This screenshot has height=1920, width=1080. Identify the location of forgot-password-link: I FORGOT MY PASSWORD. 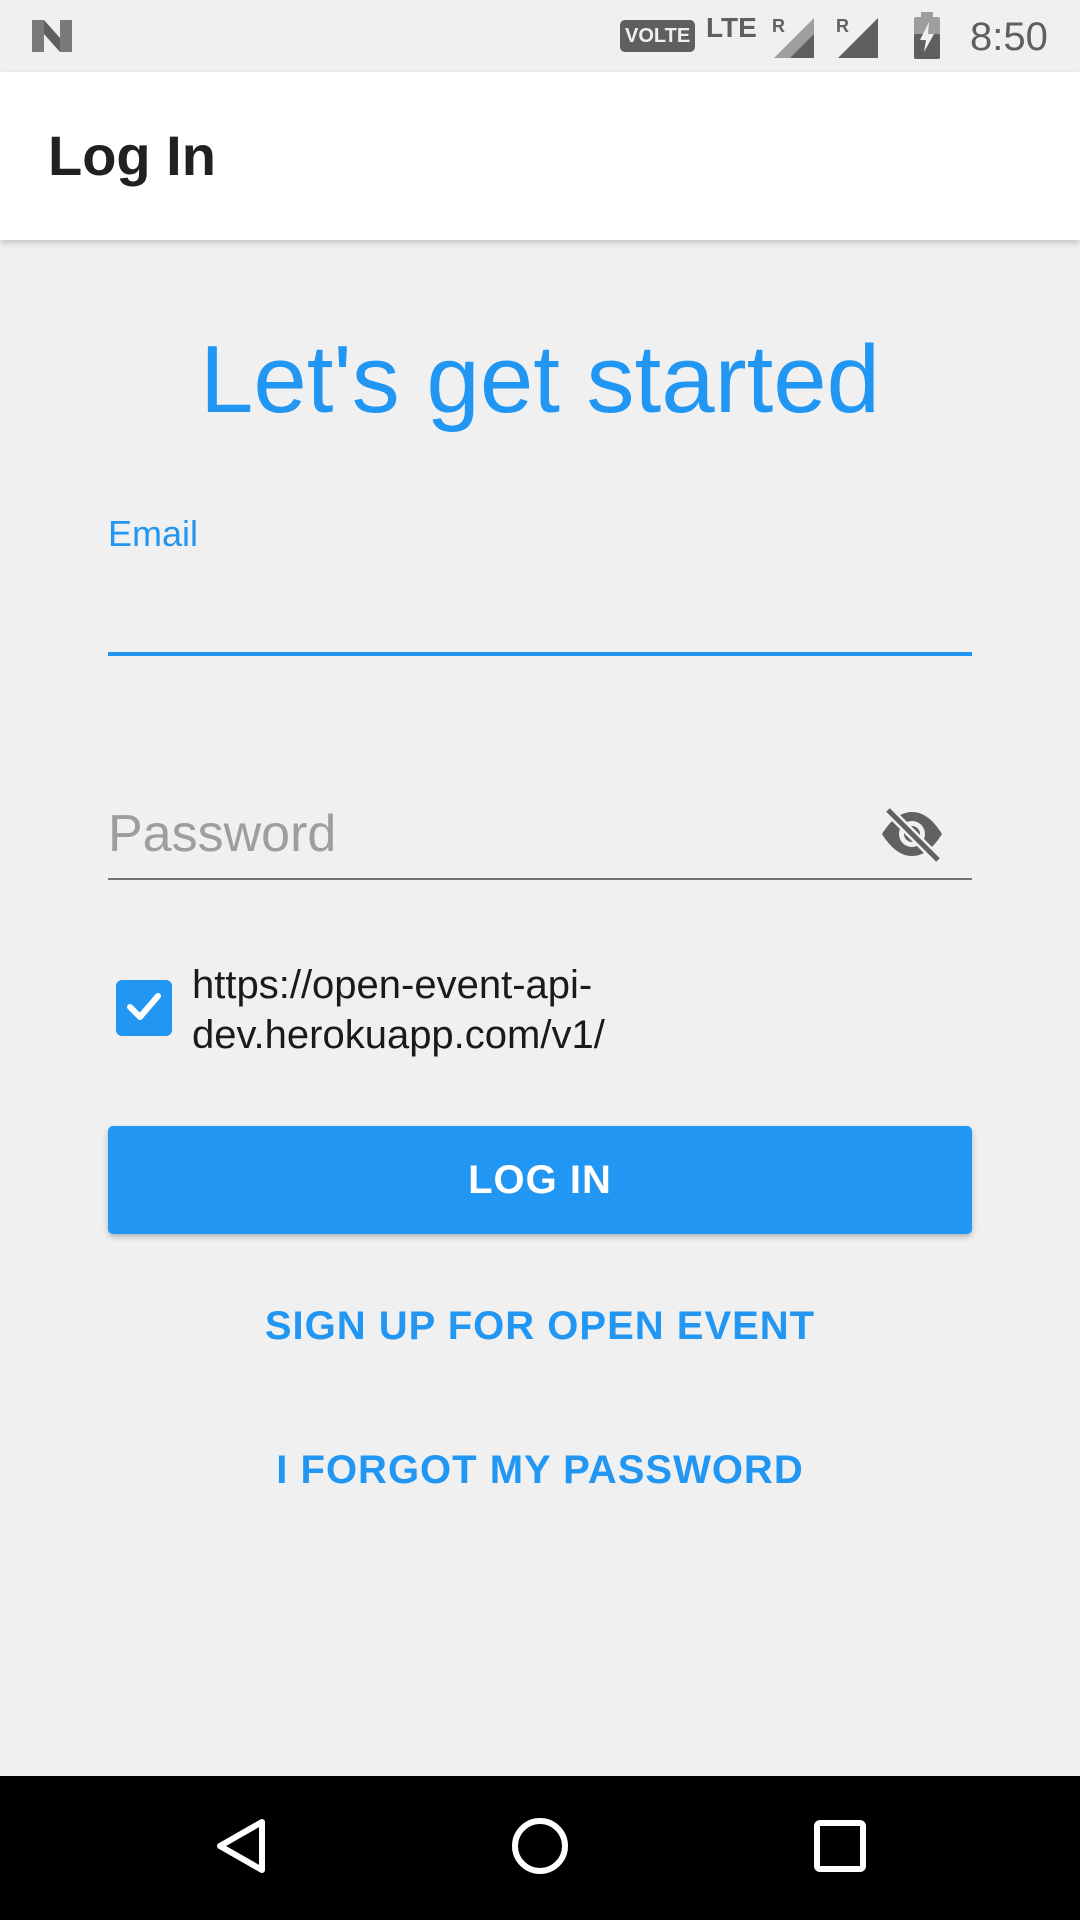
(540, 1470).